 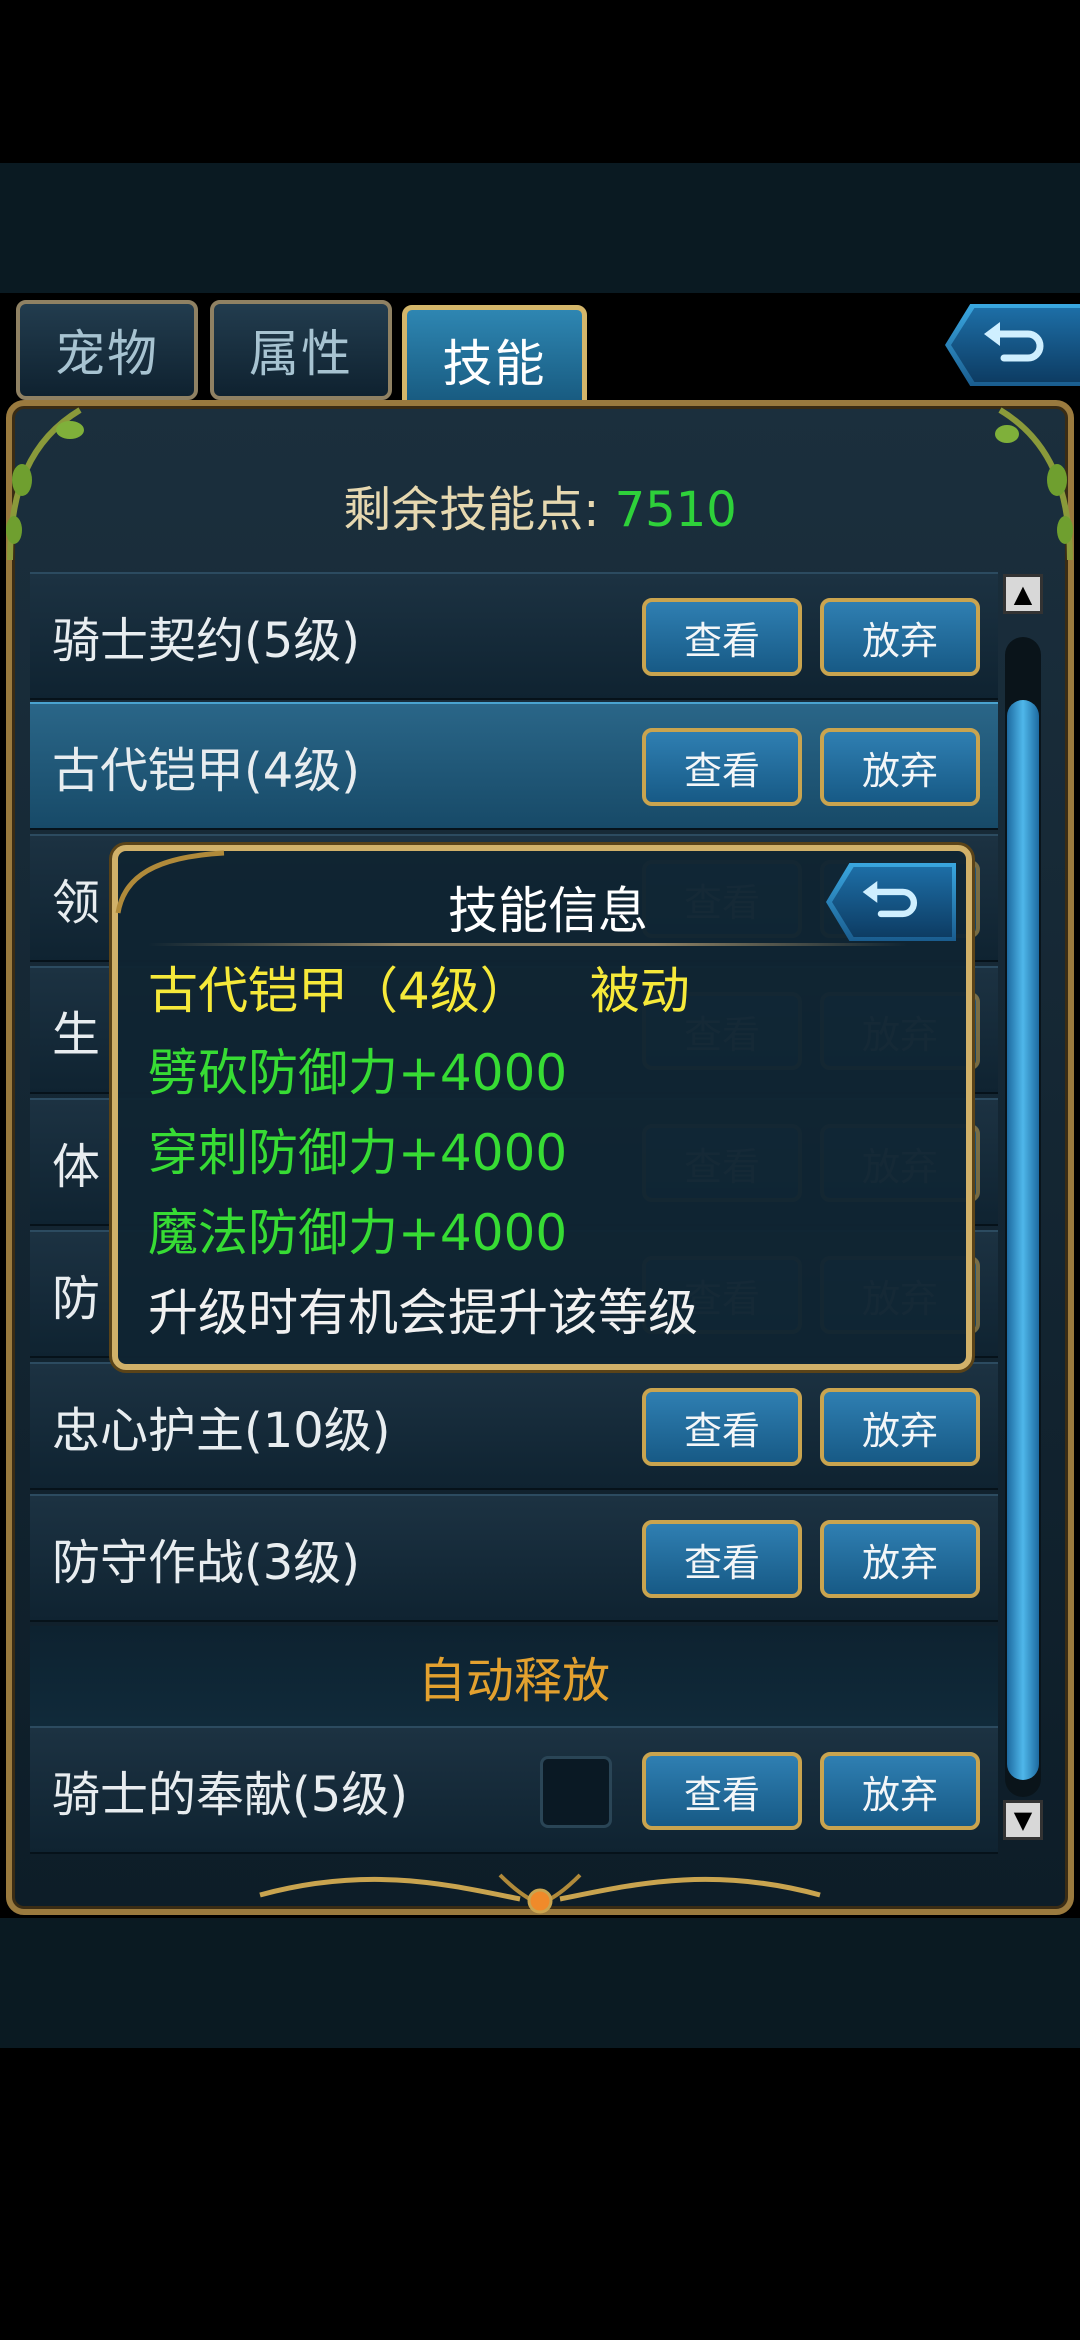 What do you see at coordinates (358, 1073) in the screenshot?
I see `popup-effect: 劈砍防御力+4000` at bounding box center [358, 1073].